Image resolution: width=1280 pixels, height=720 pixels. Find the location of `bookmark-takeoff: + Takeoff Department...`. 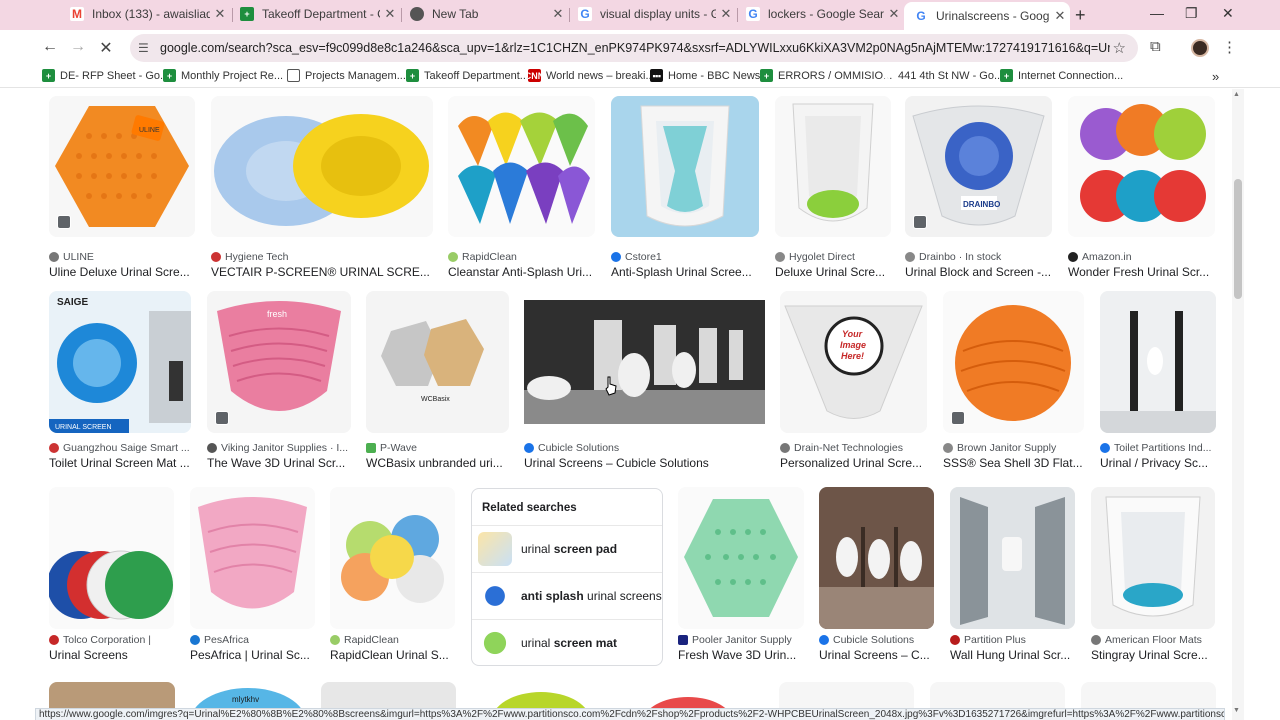

bookmark-takeoff: + Takeoff Department... is located at coordinates (467, 75).